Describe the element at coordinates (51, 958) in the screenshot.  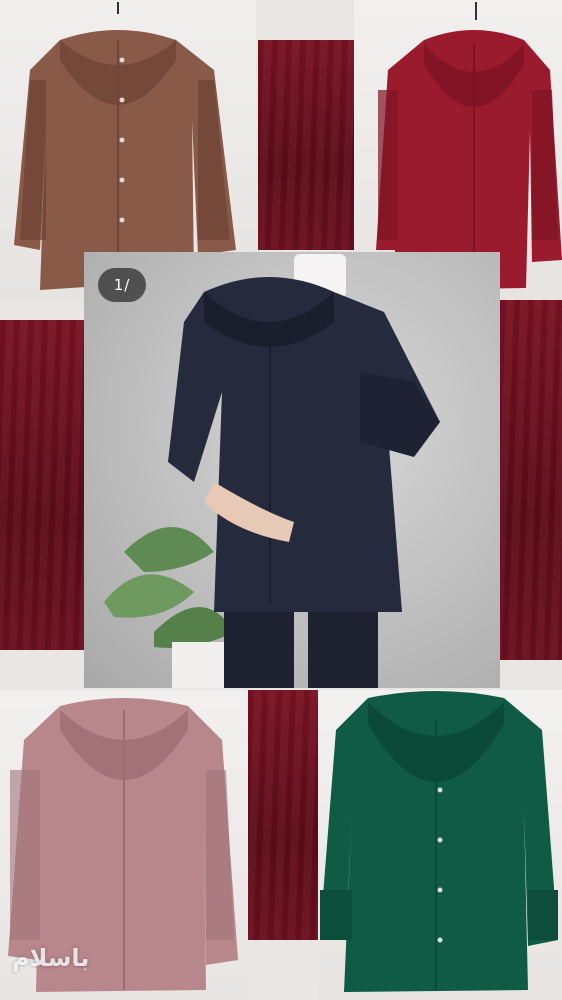
I see `site-watermark: باسلام` at that location.